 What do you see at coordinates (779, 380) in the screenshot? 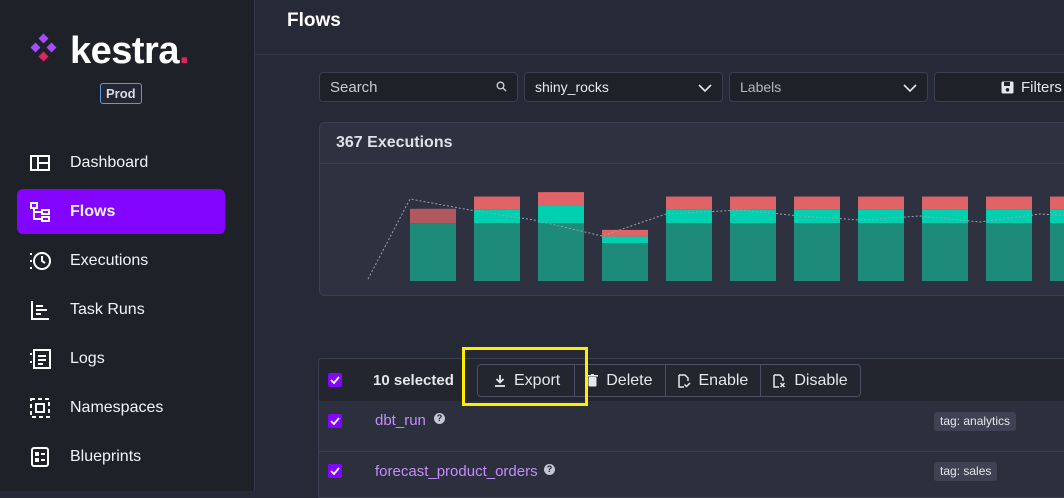
I see `file-remove-icon` at bounding box center [779, 380].